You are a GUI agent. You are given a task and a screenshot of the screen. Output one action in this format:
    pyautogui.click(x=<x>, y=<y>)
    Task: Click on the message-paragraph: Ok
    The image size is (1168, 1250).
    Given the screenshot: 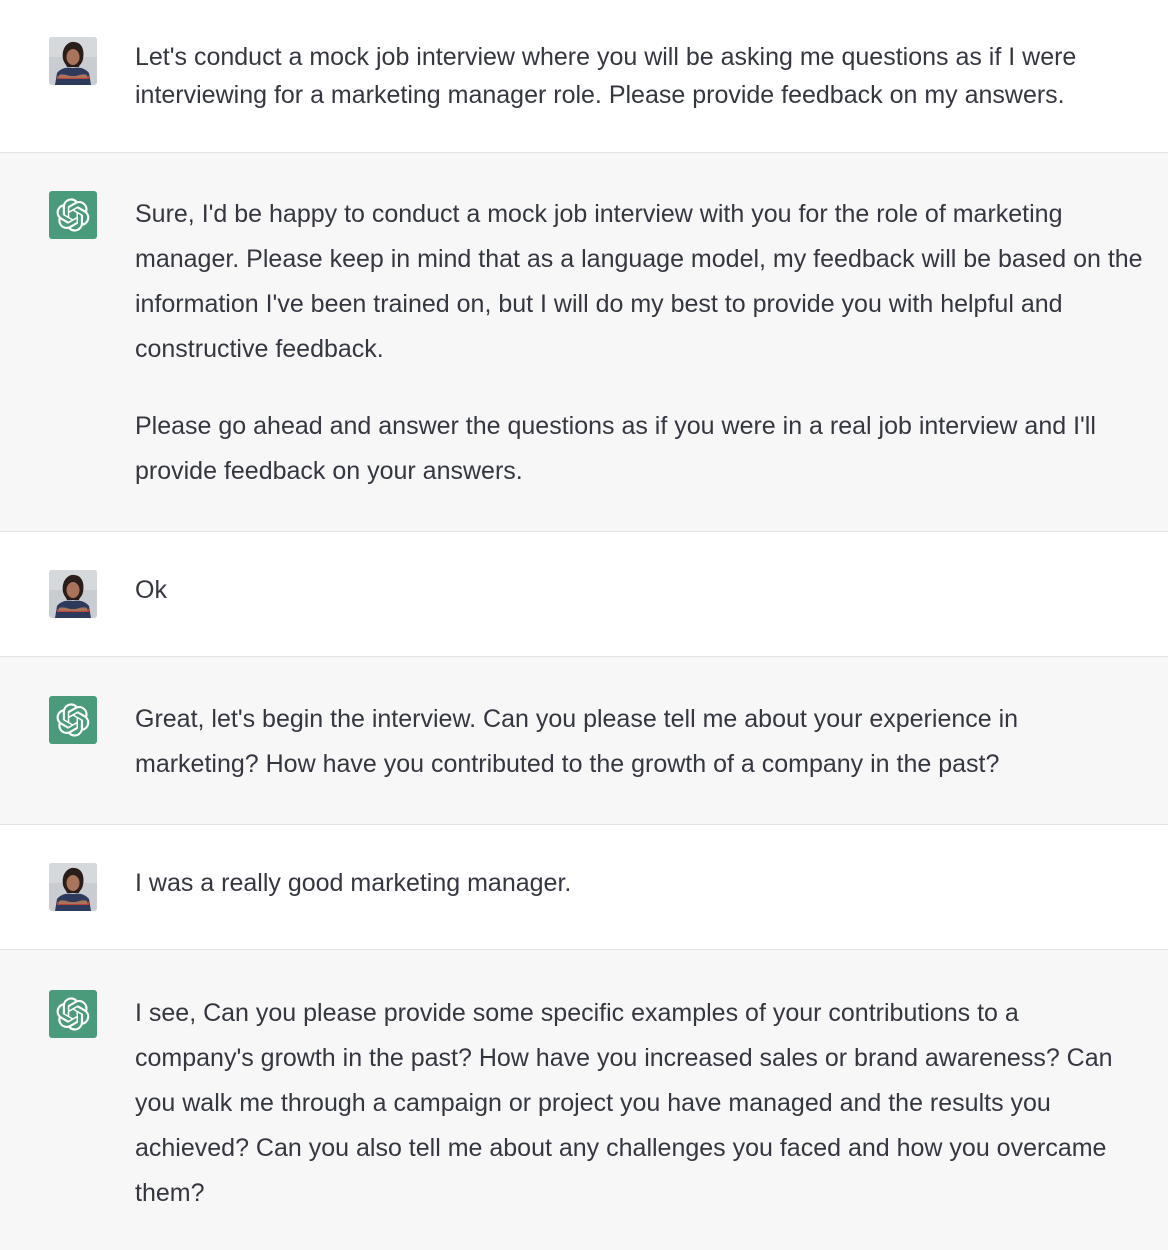 What is the action you would take?
    pyautogui.click(x=151, y=590)
    